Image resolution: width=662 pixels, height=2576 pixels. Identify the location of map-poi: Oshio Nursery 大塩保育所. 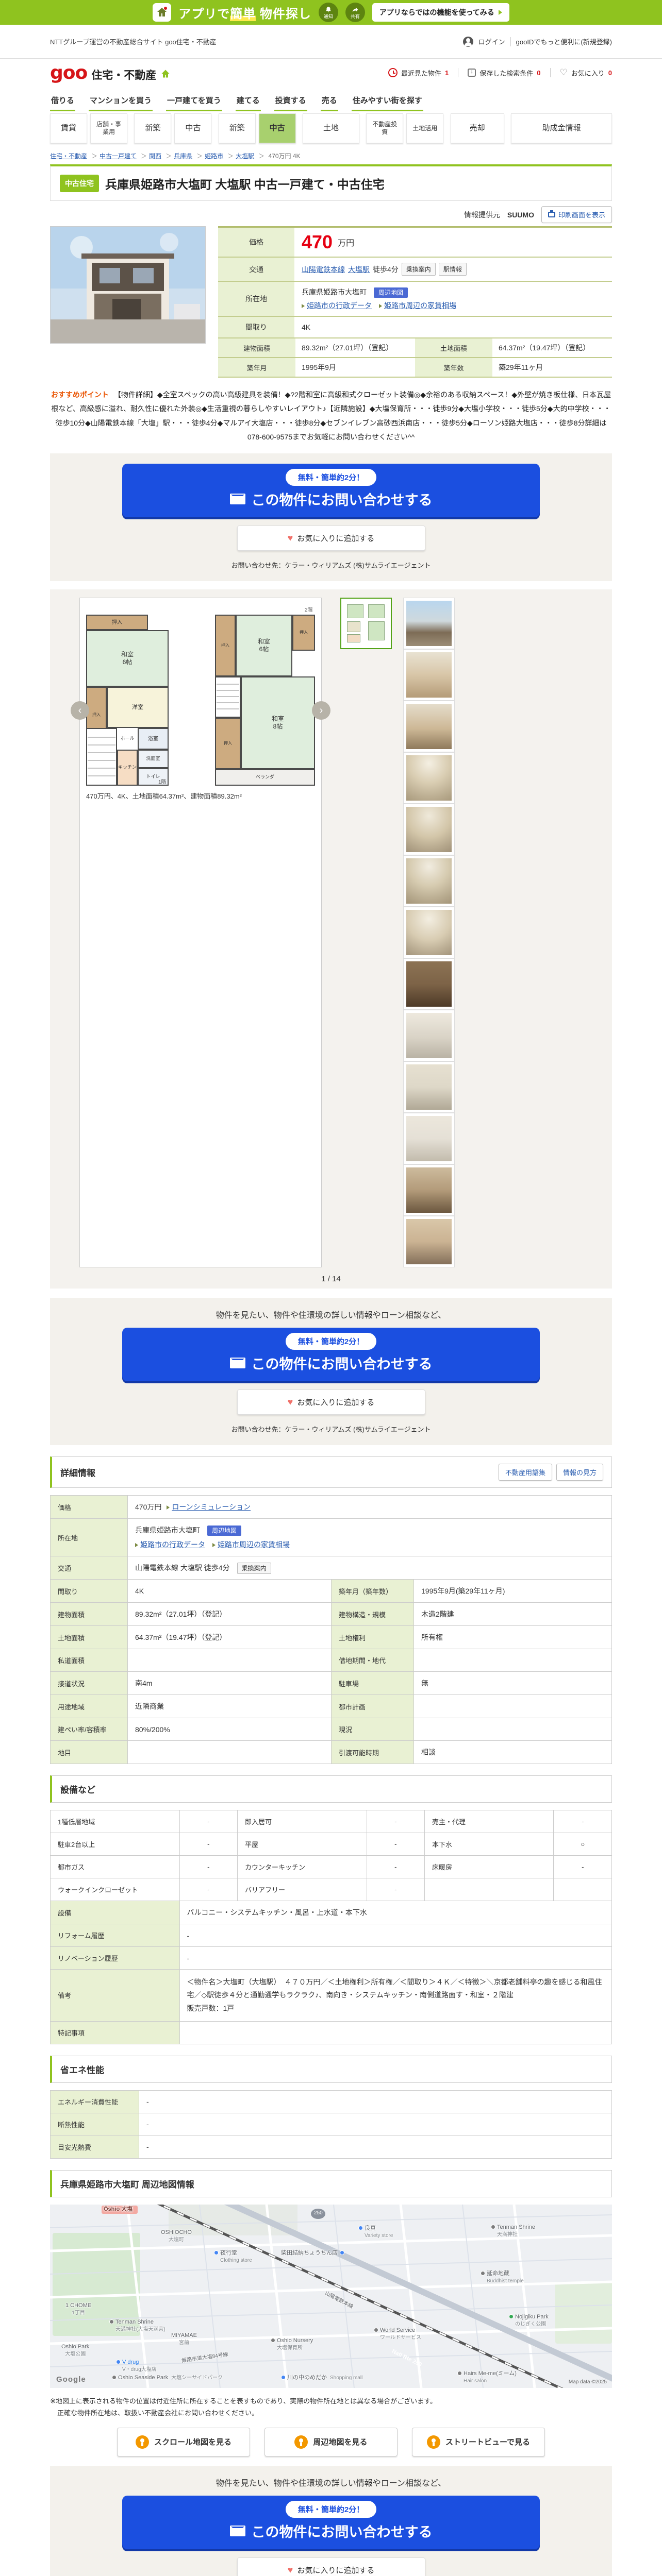
(292, 2344).